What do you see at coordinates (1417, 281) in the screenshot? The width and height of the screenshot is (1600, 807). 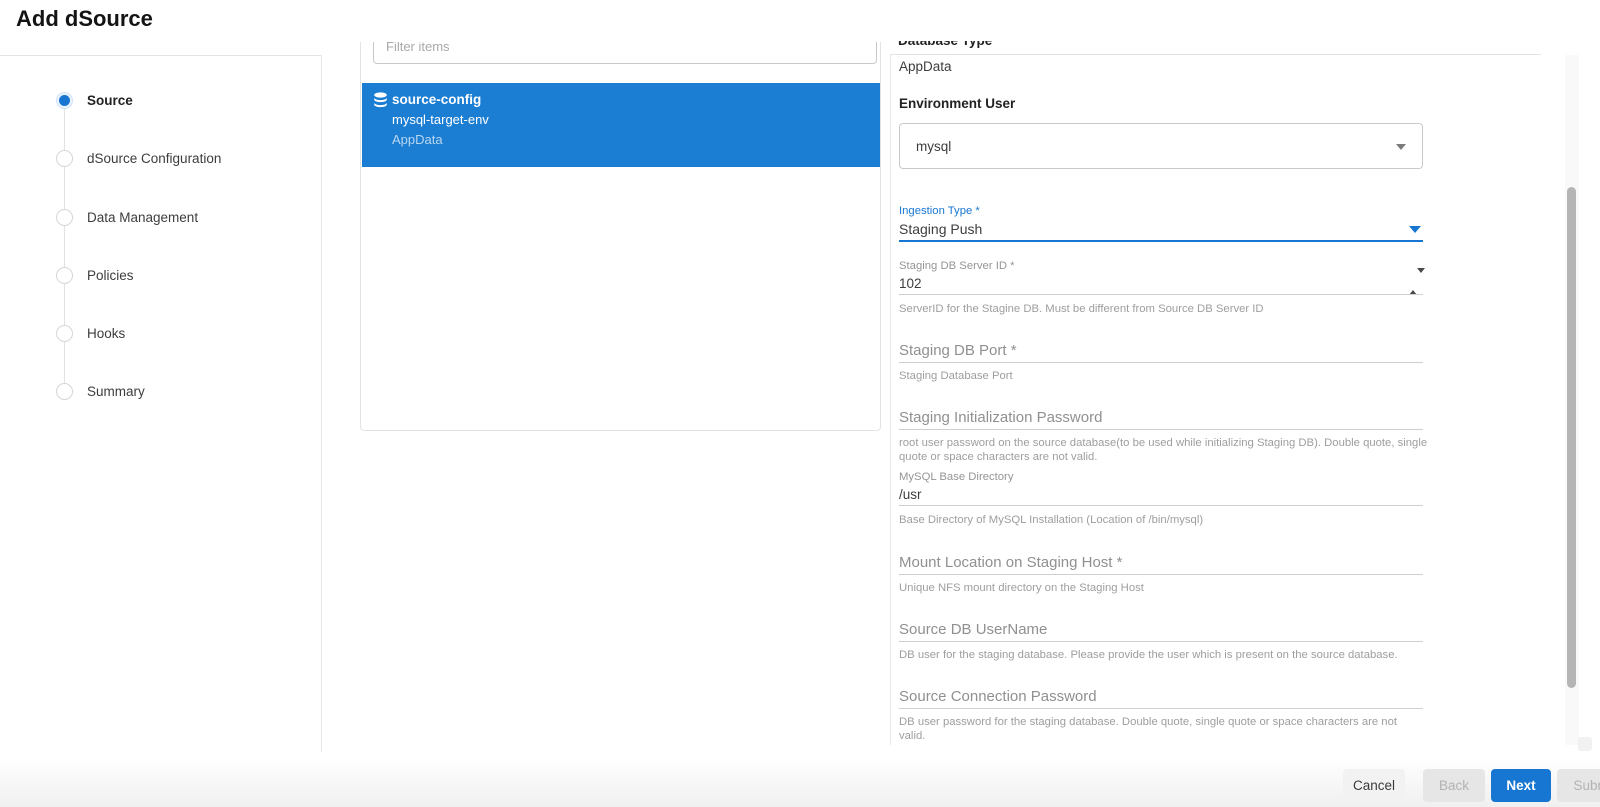 I see `number-stepper-icon` at bounding box center [1417, 281].